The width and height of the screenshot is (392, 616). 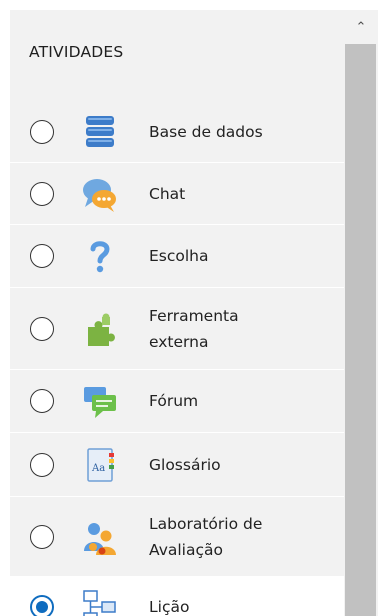 I want to click on activity-item-chat: Chat, so click(x=177, y=194).